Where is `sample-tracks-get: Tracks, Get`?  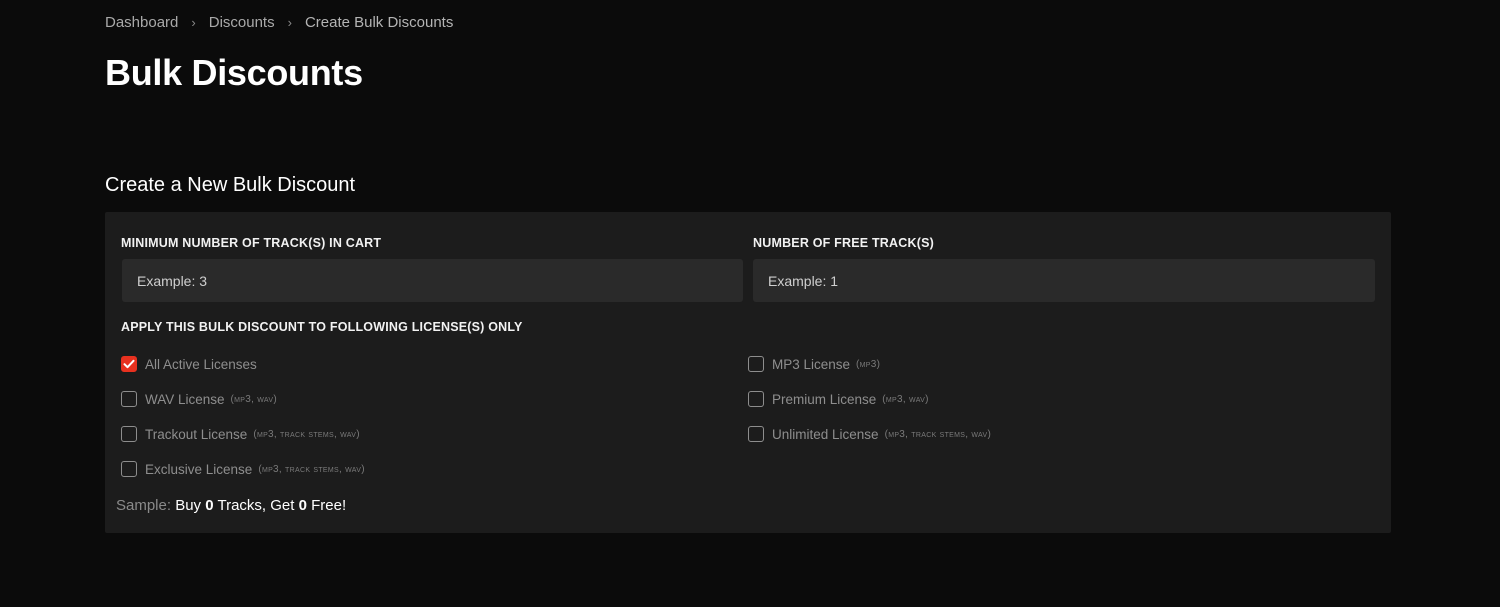
sample-tracks-get: Tracks, Get is located at coordinates (256, 505).